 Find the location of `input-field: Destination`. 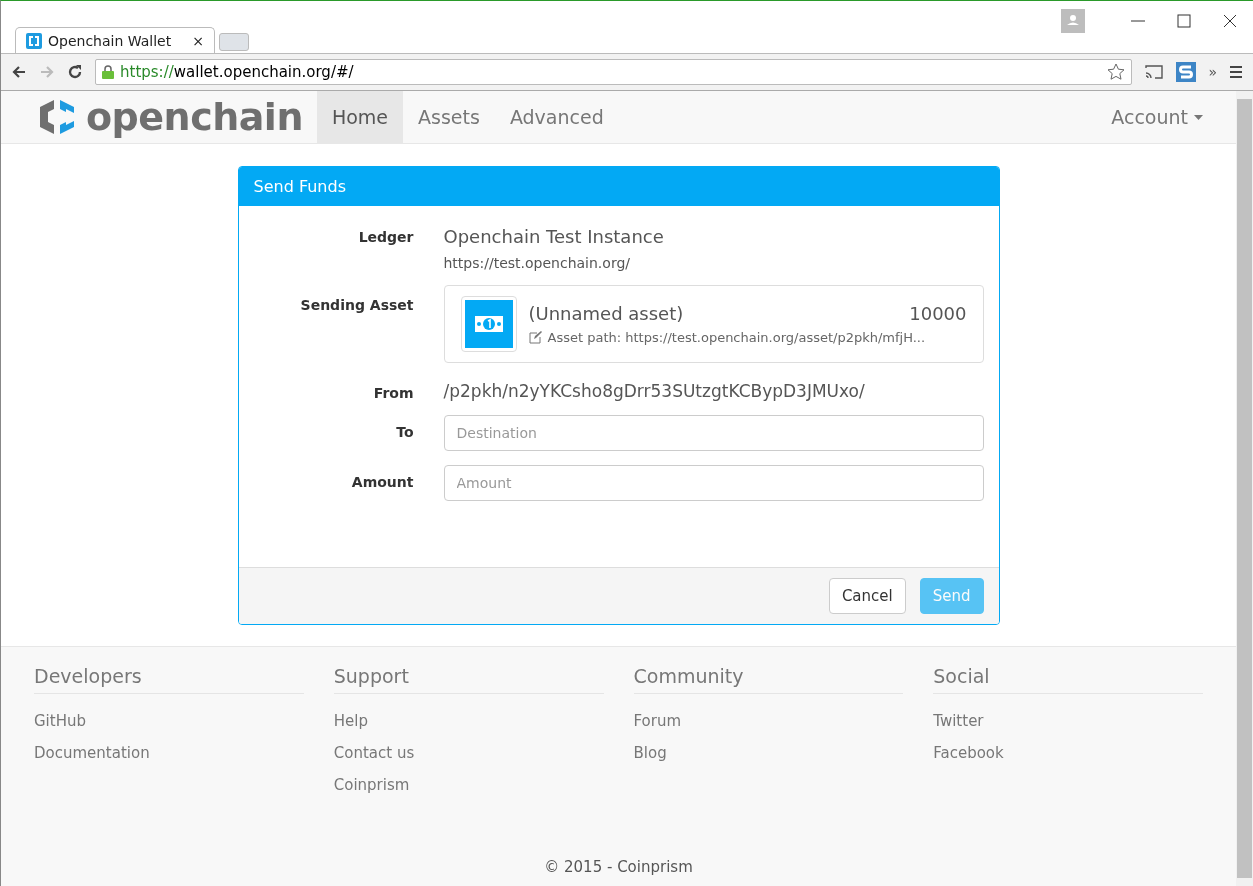

input-field: Destination is located at coordinates (713, 433).